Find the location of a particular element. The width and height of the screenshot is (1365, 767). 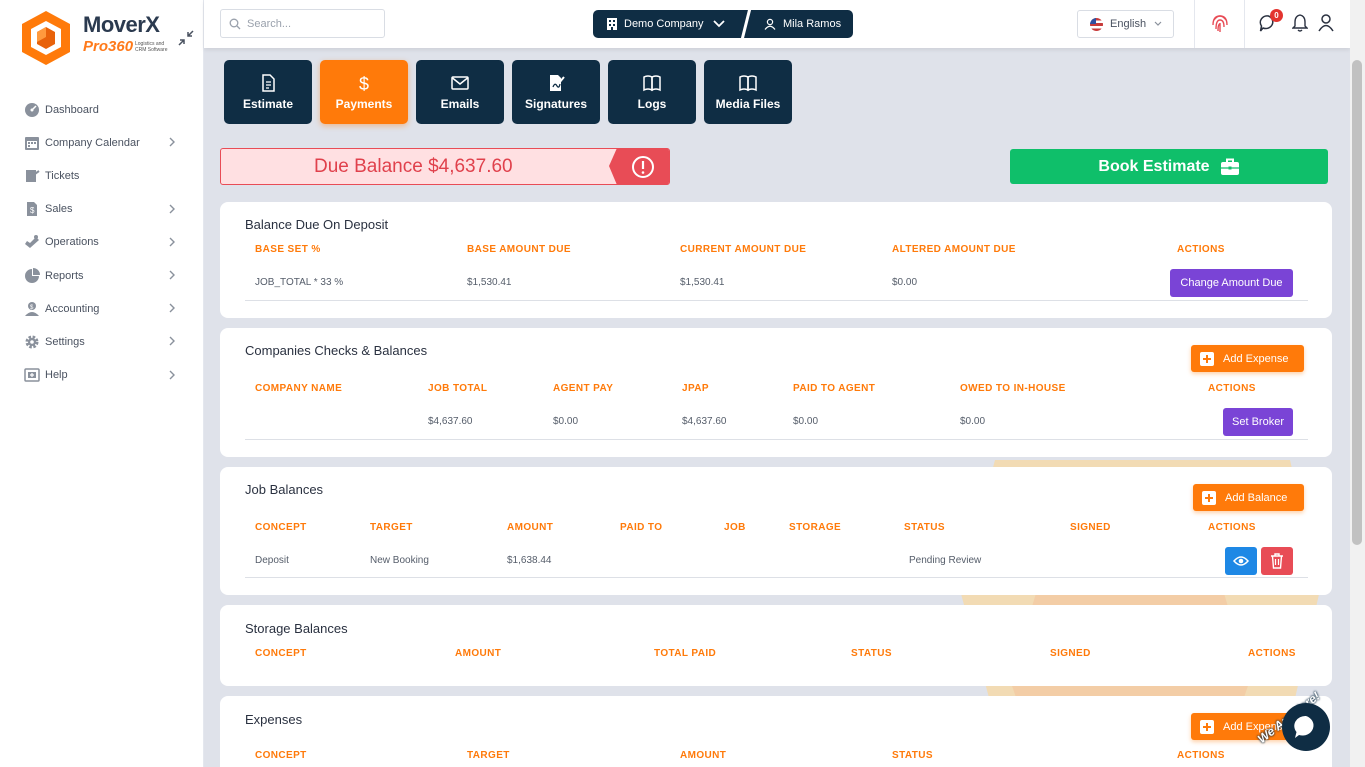

company-selector: Demo Company is located at coordinates (670, 24).